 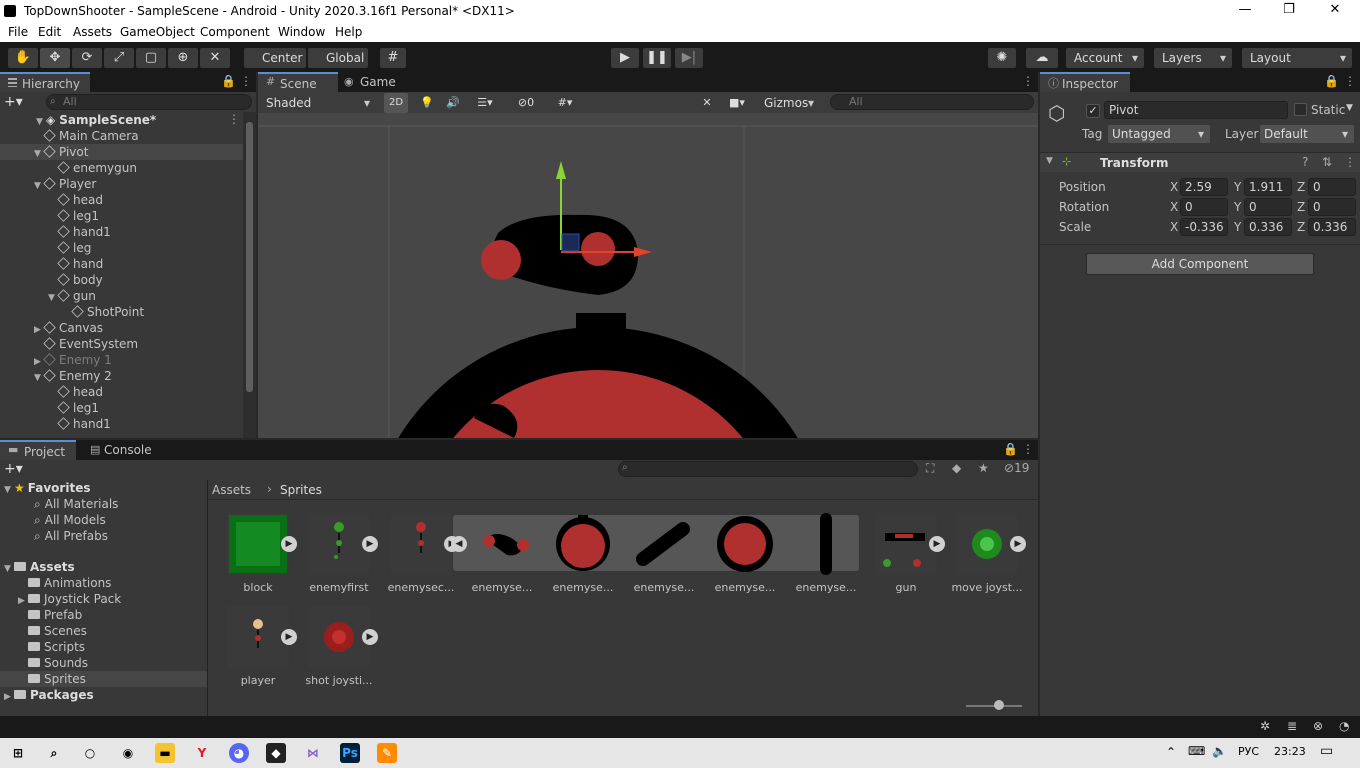 What do you see at coordinates (128, 753) in the screenshot?
I see `obs-icon: ◉` at bounding box center [128, 753].